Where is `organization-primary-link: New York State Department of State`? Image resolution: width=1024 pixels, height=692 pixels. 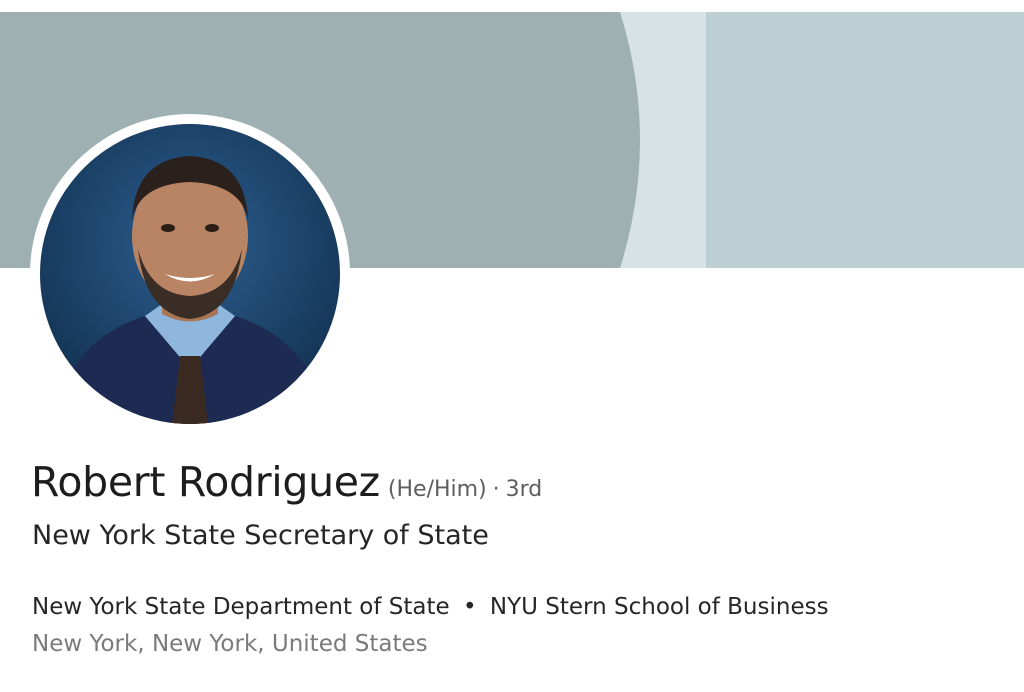
organization-primary-link: New York State Department of State is located at coordinates (241, 607).